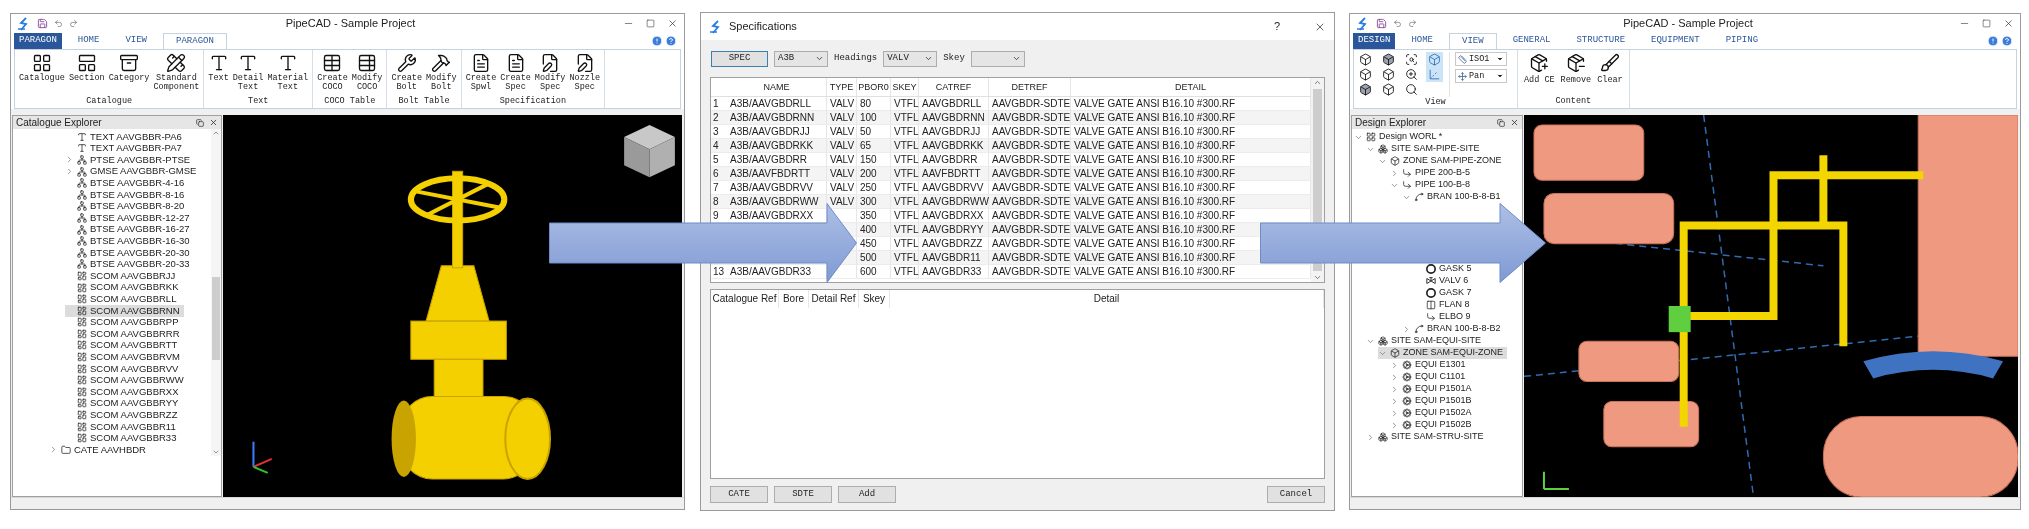 This screenshot has height=529, width=2029. What do you see at coordinates (129, 252) in the screenshot?
I see `tree-item: BTSE AAVGBBR-20-30` at bounding box center [129, 252].